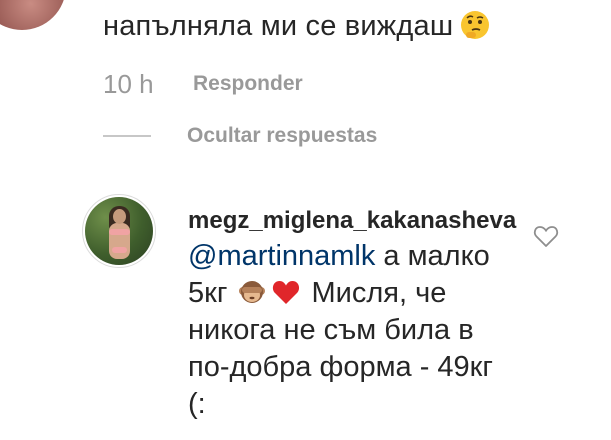 This screenshot has height=440, width=611. I want to click on thinking-face-emoji-icon, so click(475, 25).